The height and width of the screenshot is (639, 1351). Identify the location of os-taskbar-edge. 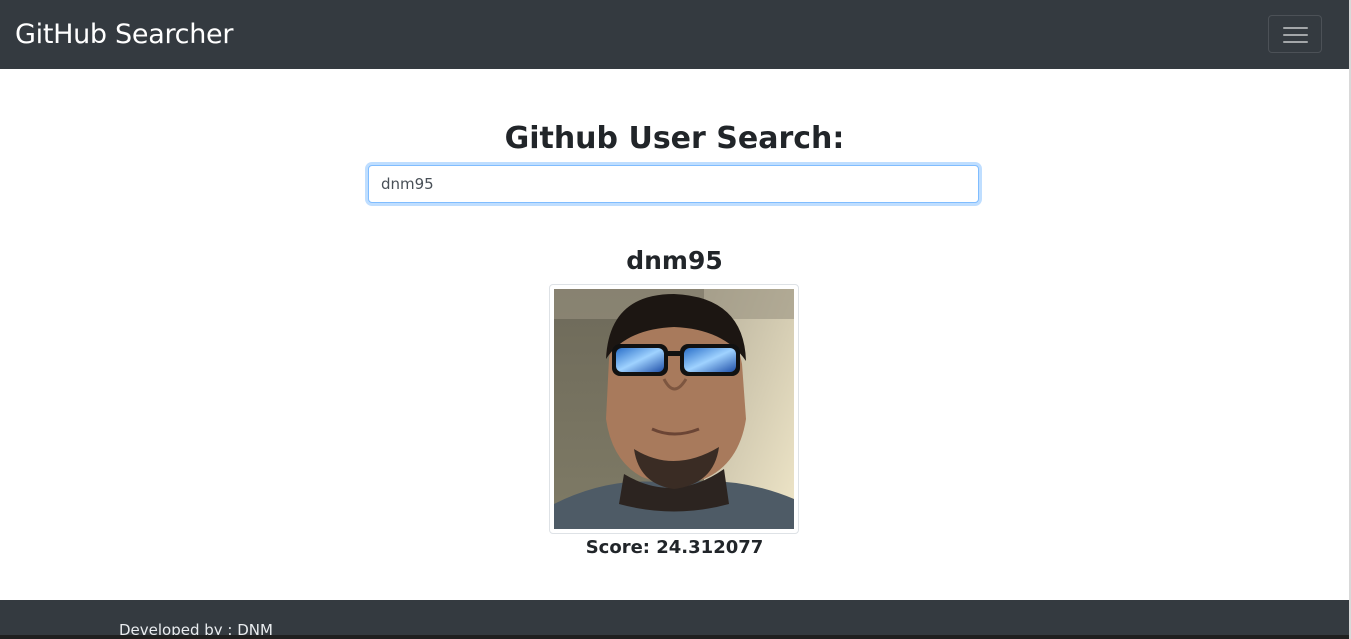
(674, 637).